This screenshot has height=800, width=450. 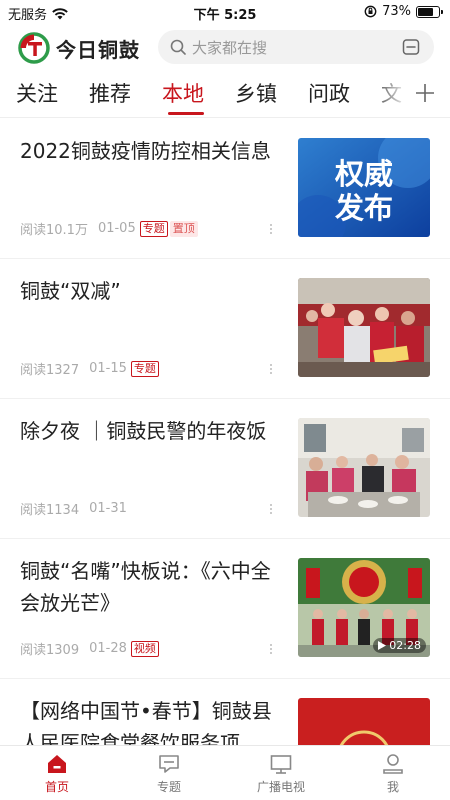 I want to click on plus-icon, so click(x=425, y=93).